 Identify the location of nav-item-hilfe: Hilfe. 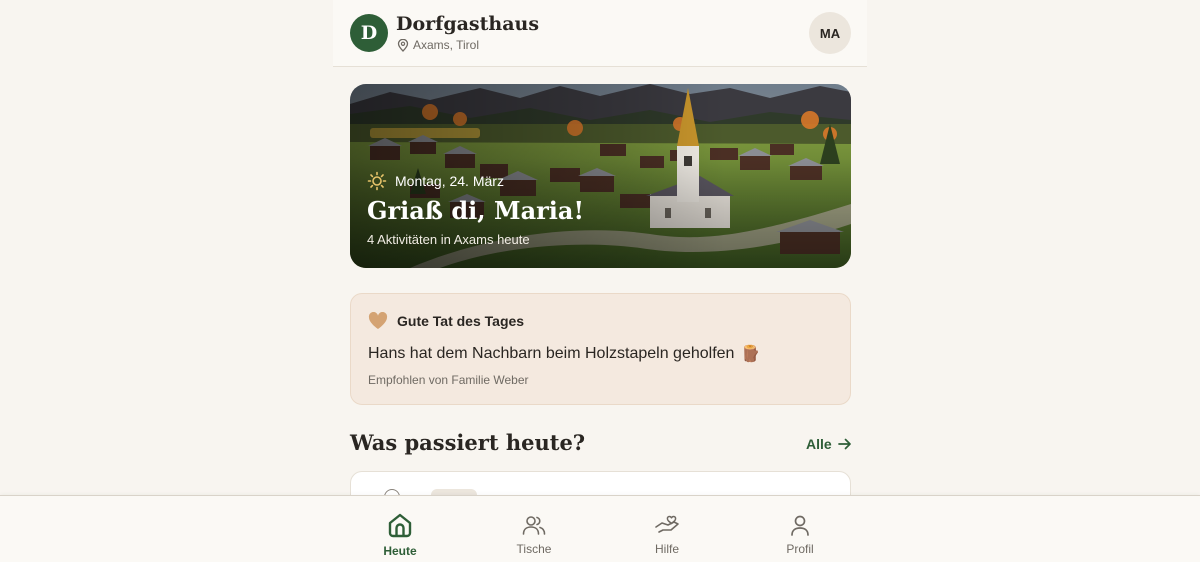
(667, 529).